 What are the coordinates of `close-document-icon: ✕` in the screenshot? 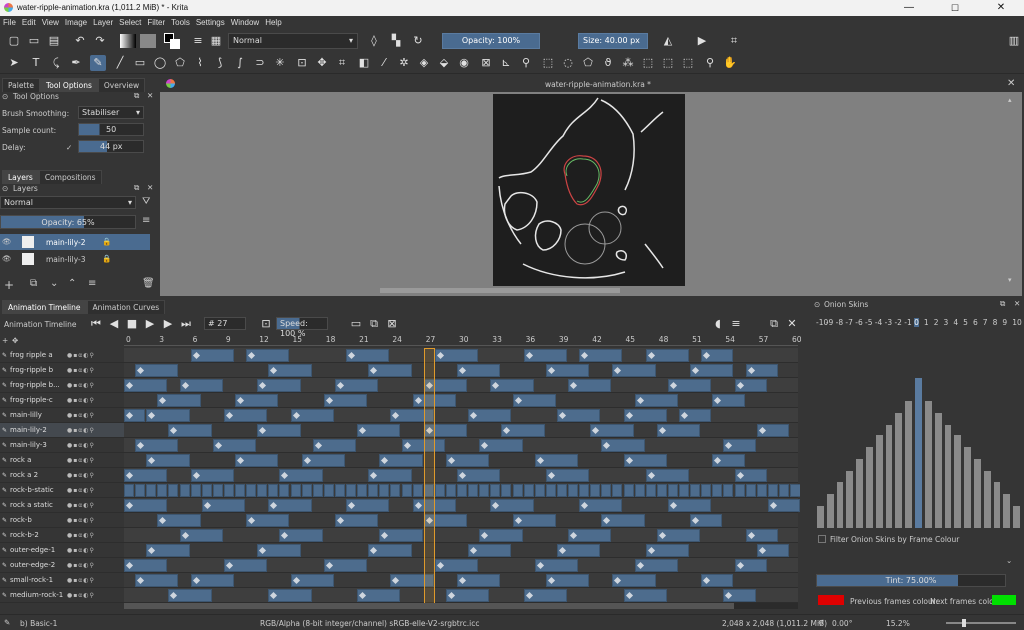 It's located at (1011, 83).